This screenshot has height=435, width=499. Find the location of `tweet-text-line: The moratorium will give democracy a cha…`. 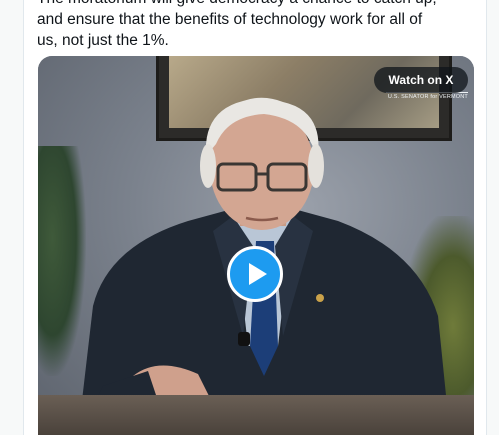

tweet-text-line: The moratorium will give democracy a cha… is located at coordinates (257, 4).